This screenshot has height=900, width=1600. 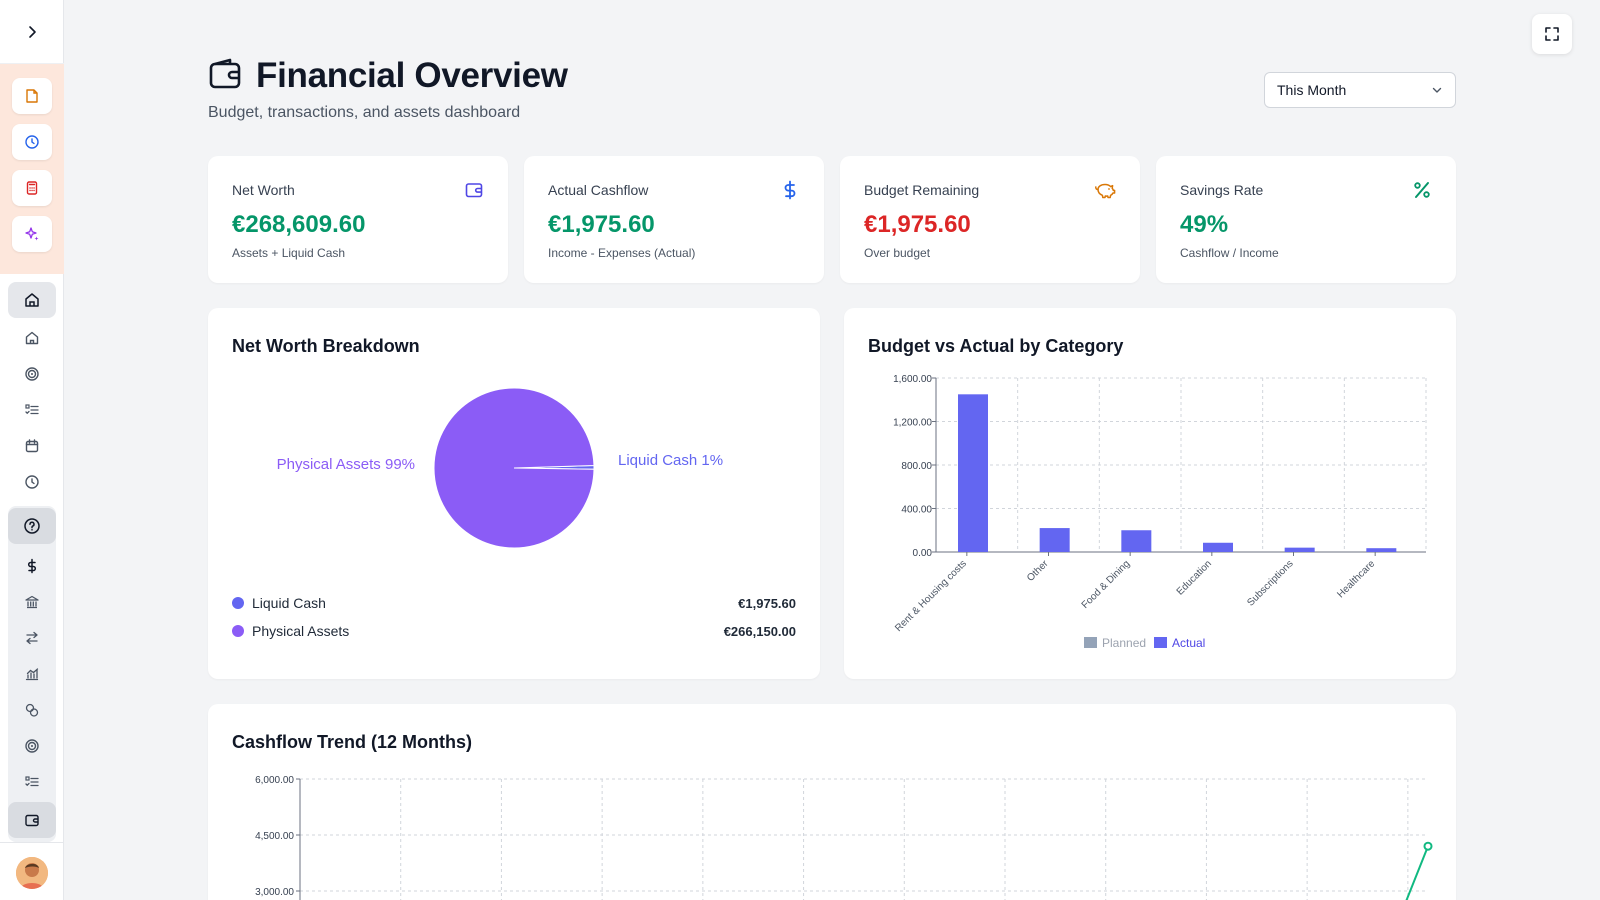 What do you see at coordinates (759, 631) in the screenshot?
I see `legend-value: €266,150.00` at bounding box center [759, 631].